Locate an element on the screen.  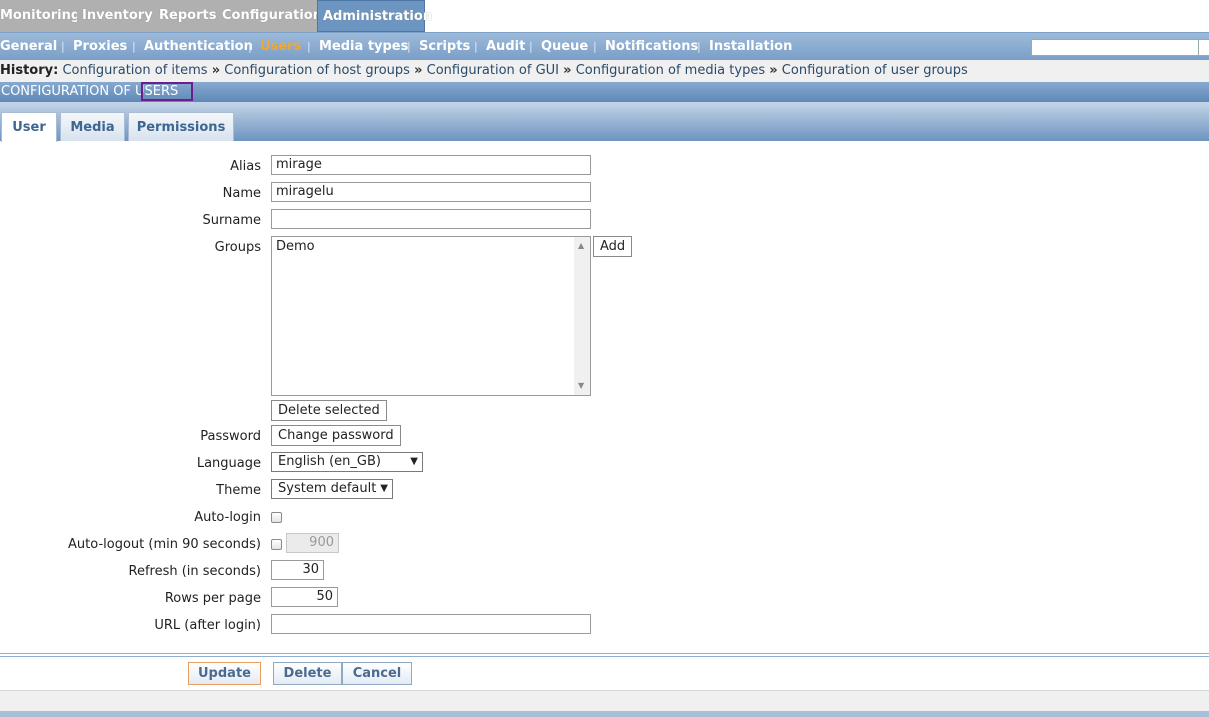
name-field: miragelu is located at coordinates (431, 192).